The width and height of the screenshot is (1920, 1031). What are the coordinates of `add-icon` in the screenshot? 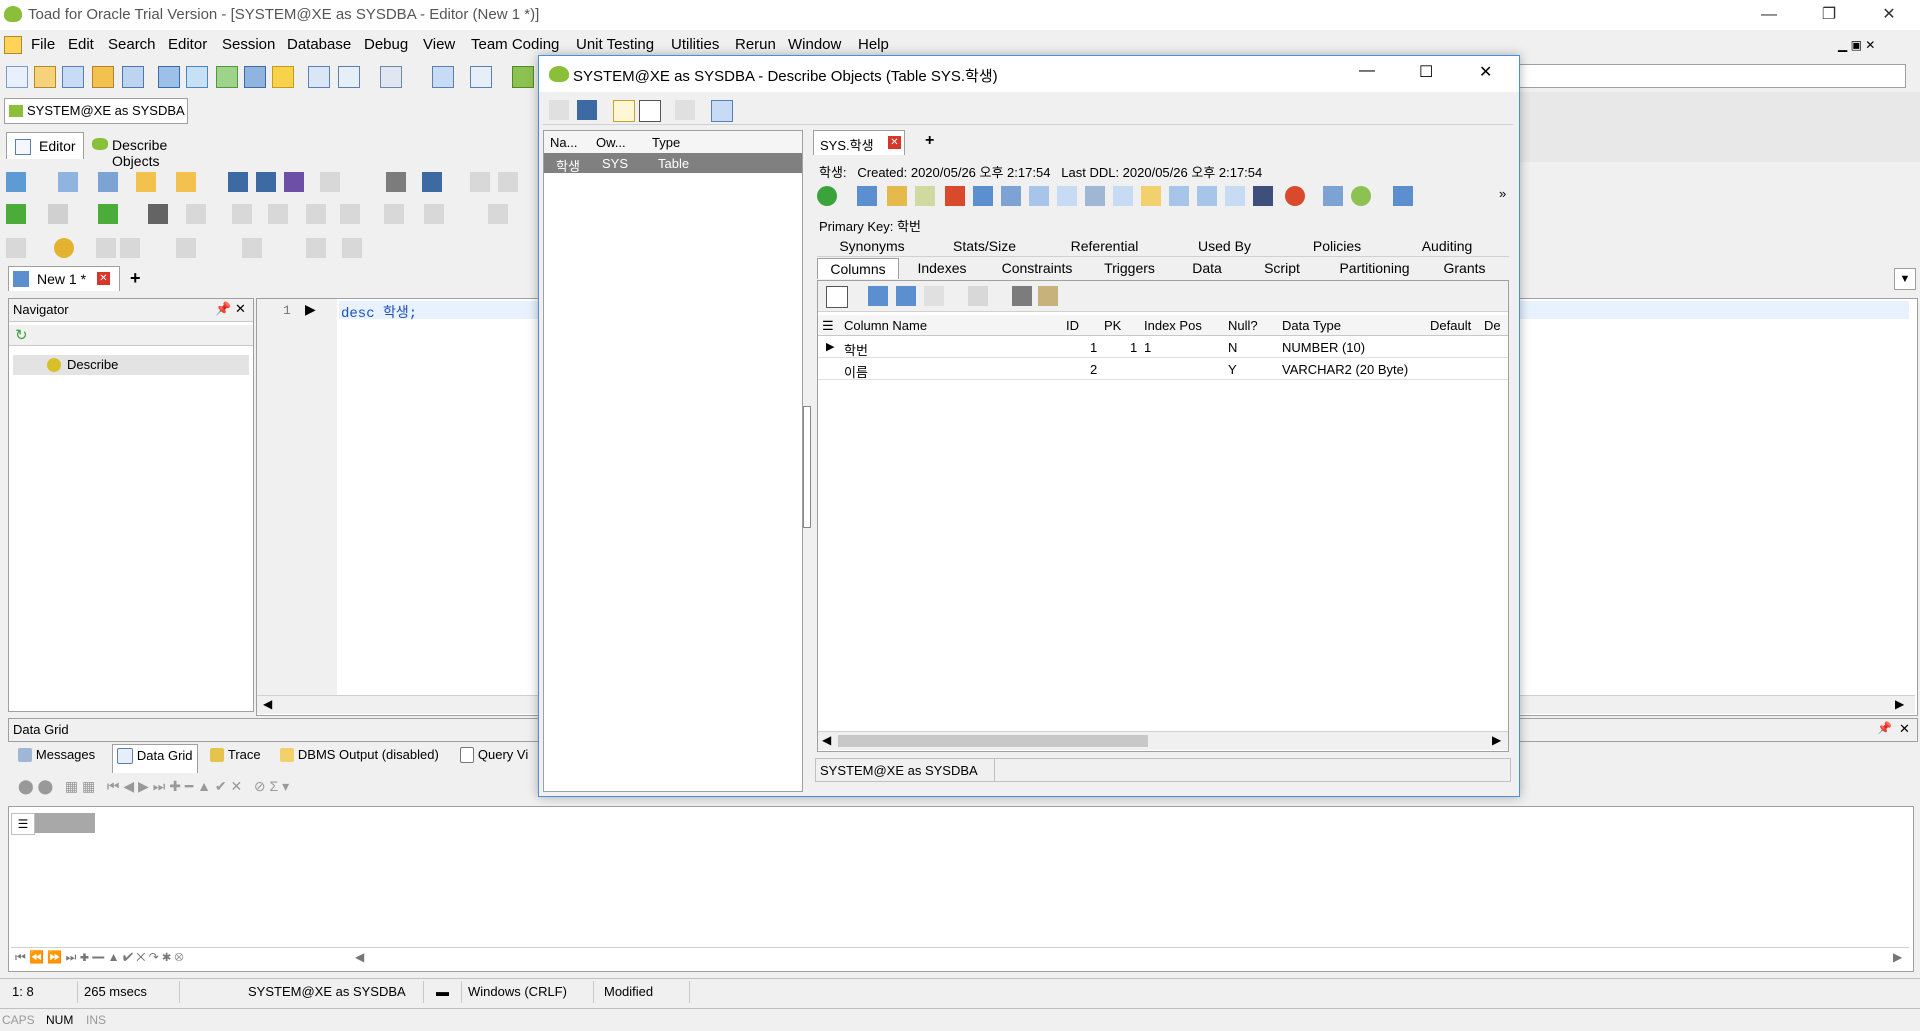 It's located at (827, 196).